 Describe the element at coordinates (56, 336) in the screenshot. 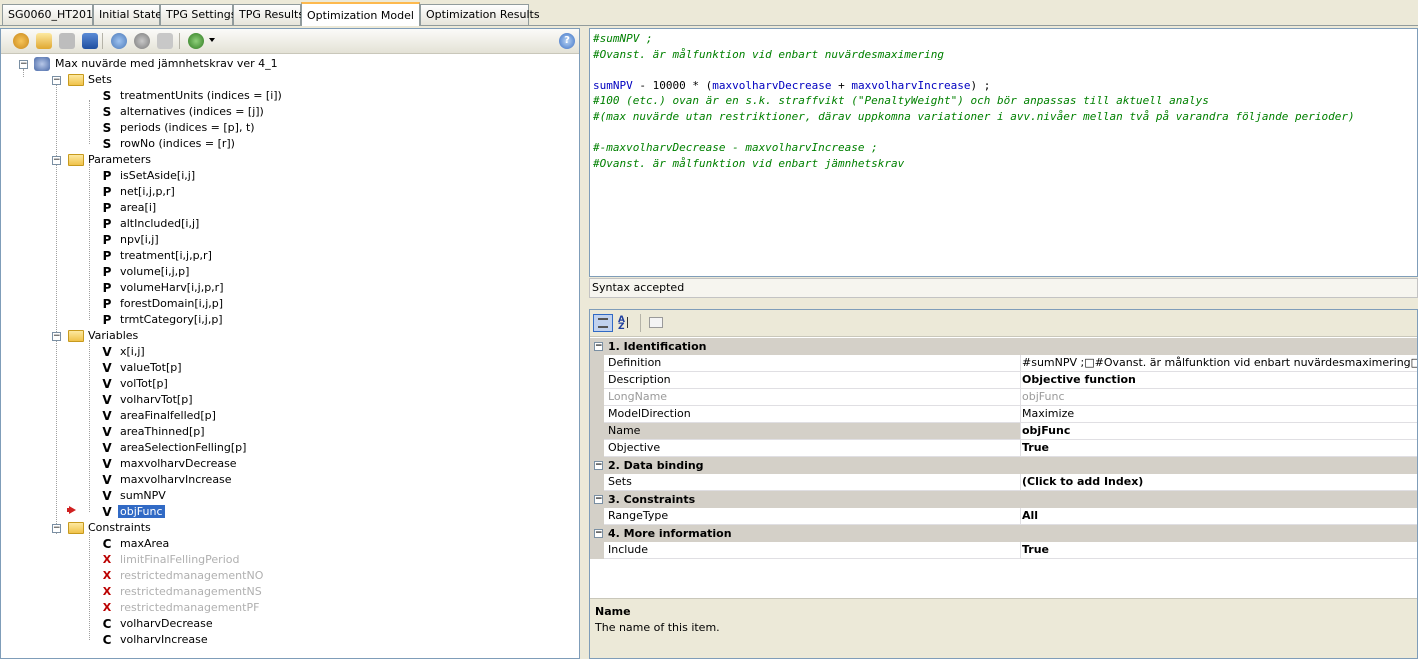

I see `variables-collapse-toggle: −` at that location.